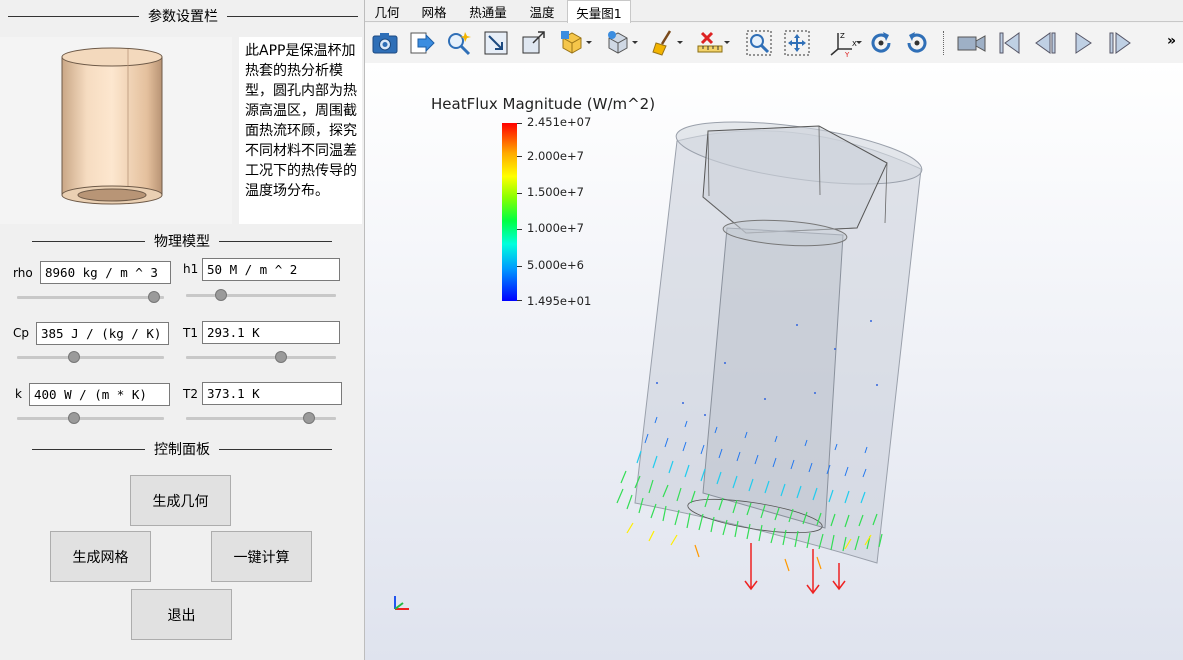  What do you see at coordinates (422, 43) in the screenshot?
I see `export-icon` at bounding box center [422, 43].